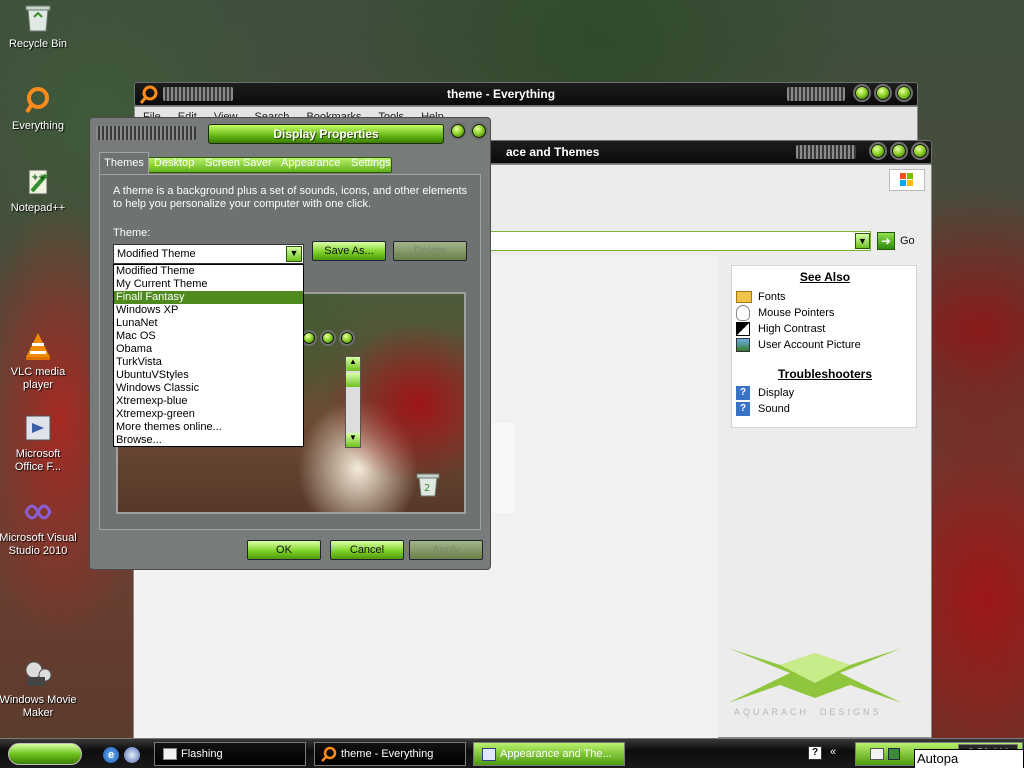 This screenshot has width=1024, height=768. What do you see at coordinates (326, 134) in the screenshot?
I see `dialog-title: Display Properties` at bounding box center [326, 134].